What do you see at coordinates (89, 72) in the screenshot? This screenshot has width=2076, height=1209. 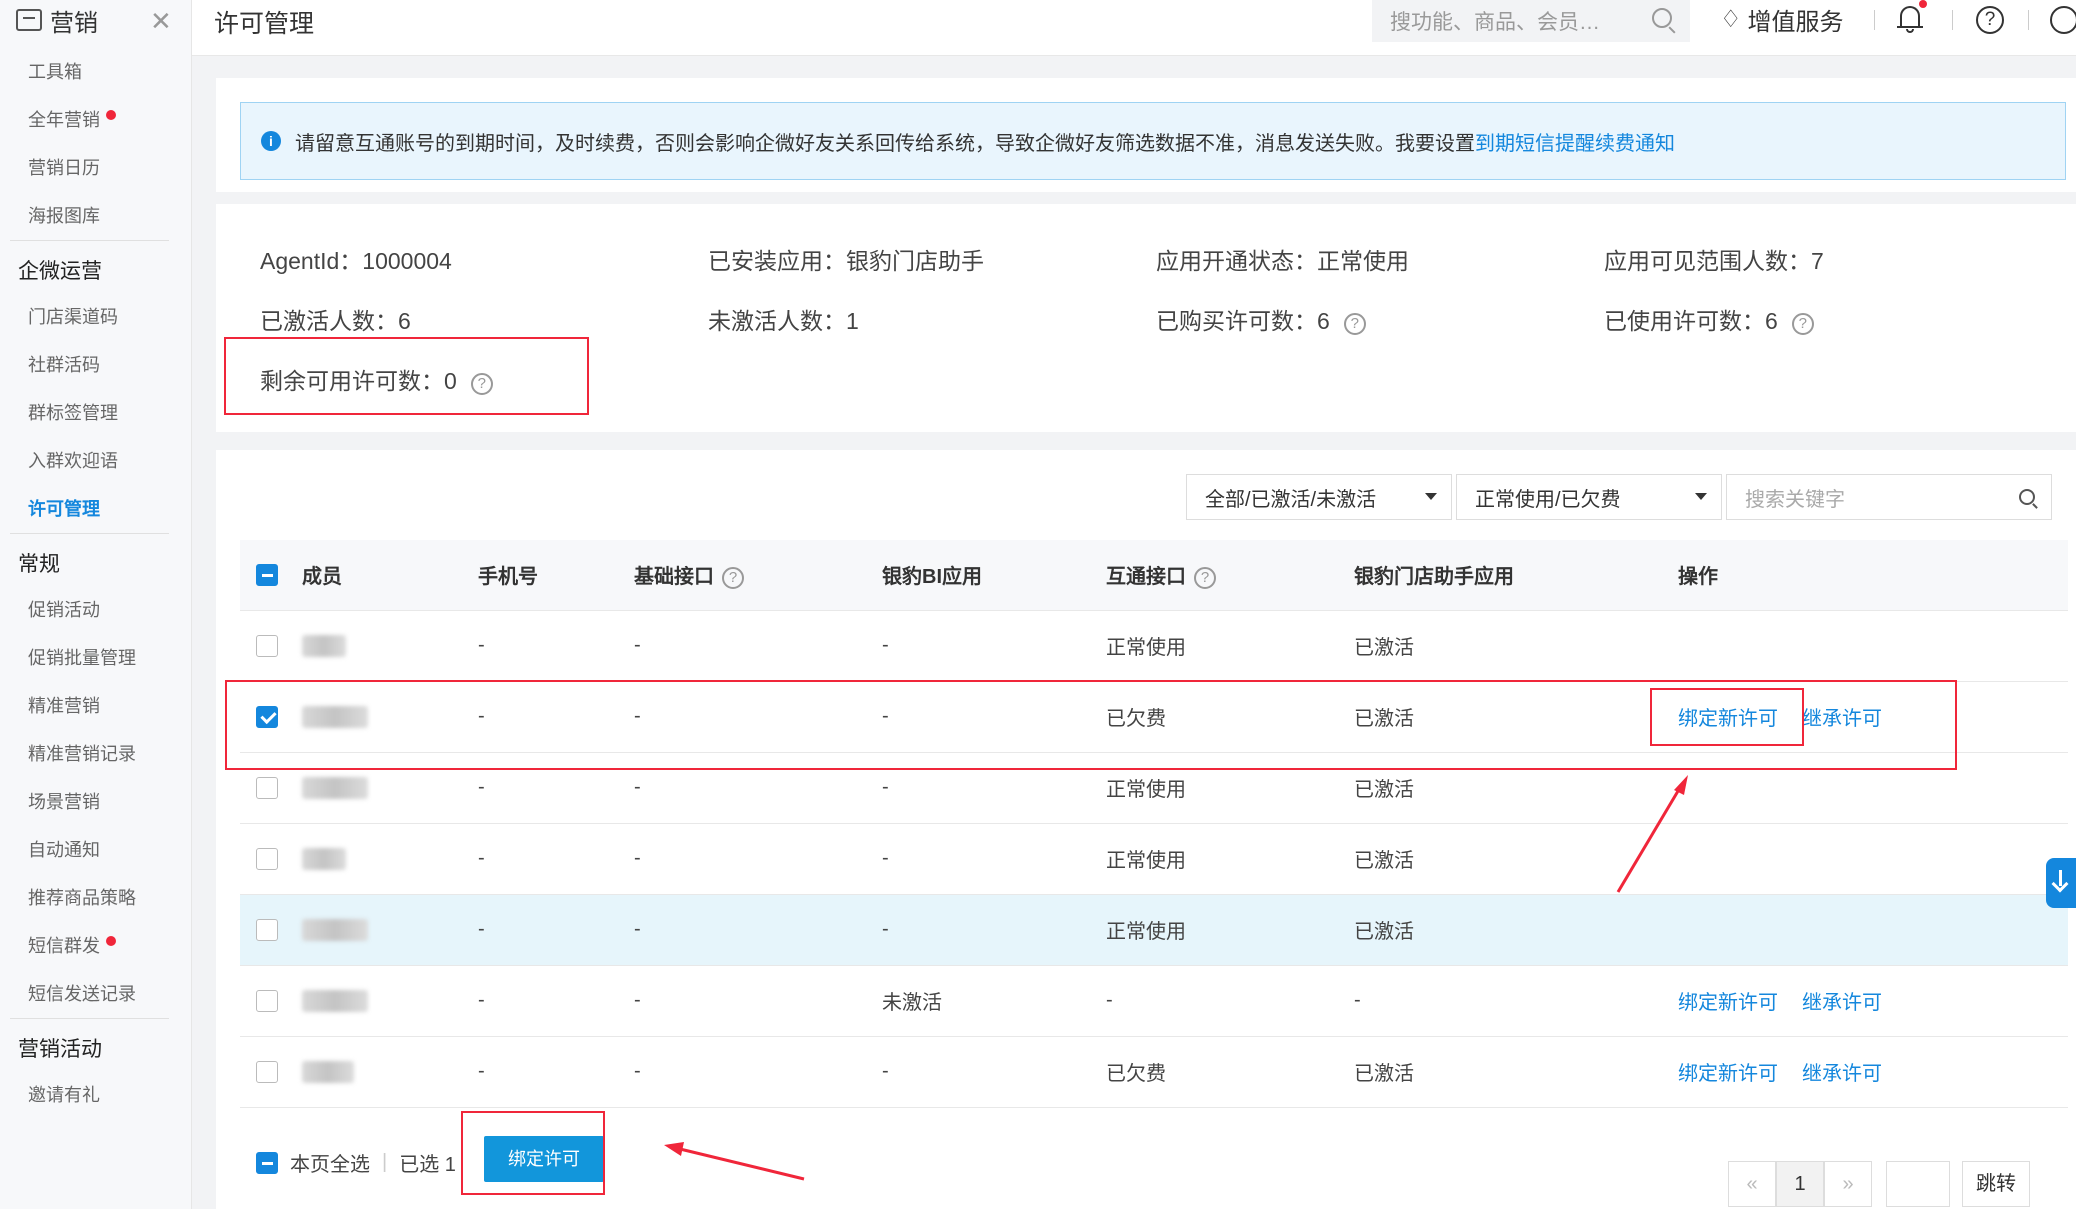 I see `sidebar-item-toolbox: 工具箱` at bounding box center [89, 72].